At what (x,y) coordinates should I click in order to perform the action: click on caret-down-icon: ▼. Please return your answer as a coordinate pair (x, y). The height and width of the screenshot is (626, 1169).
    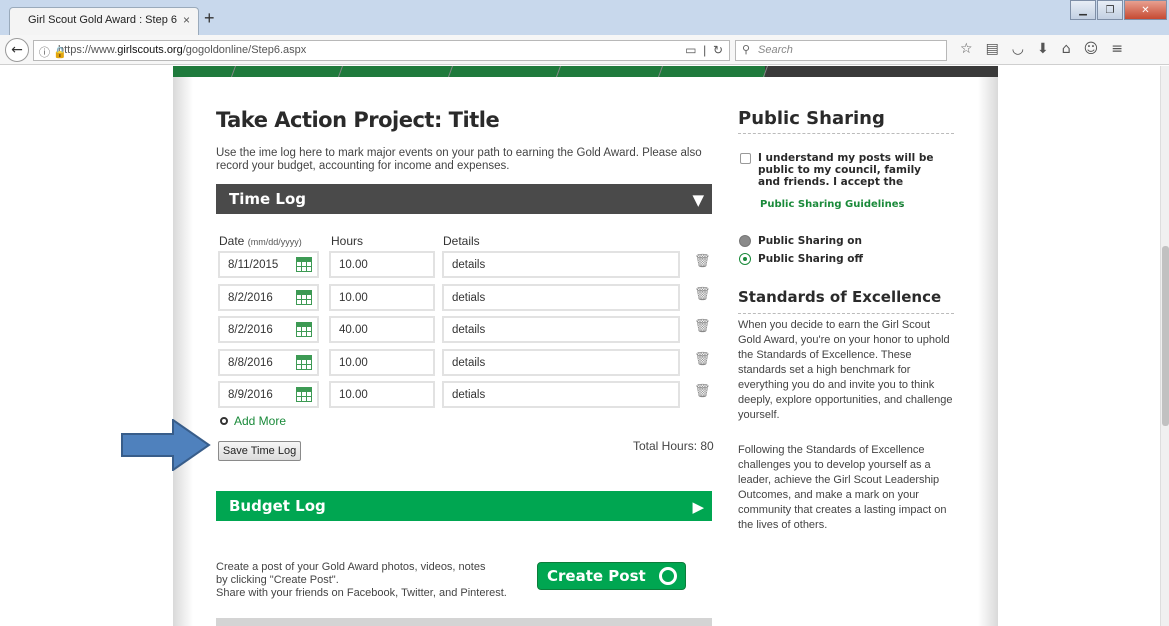
    Looking at the image, I should click on (698, 200).